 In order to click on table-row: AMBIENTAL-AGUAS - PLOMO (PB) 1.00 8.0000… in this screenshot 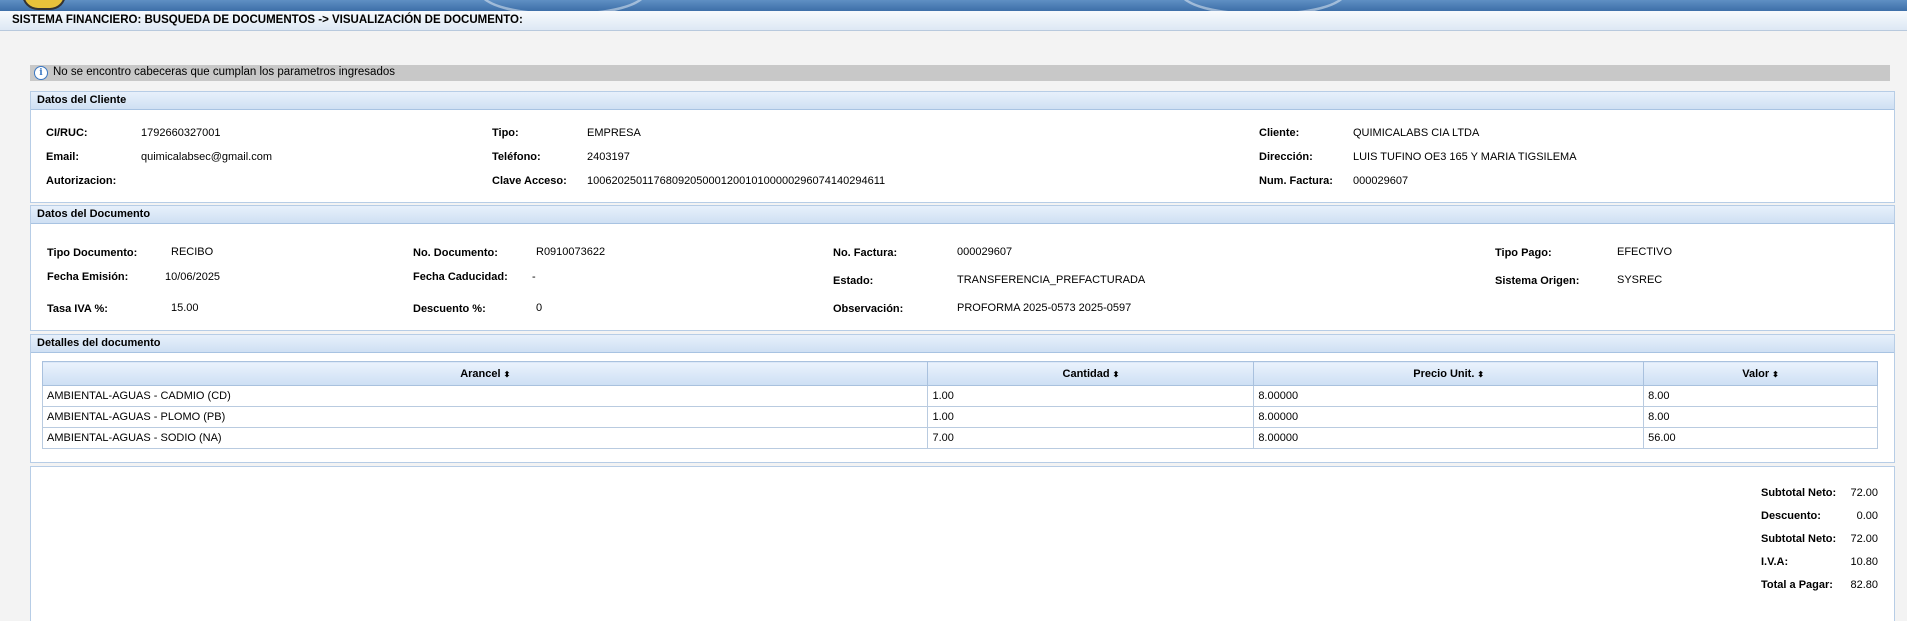, I will do `click(959, 417)`.